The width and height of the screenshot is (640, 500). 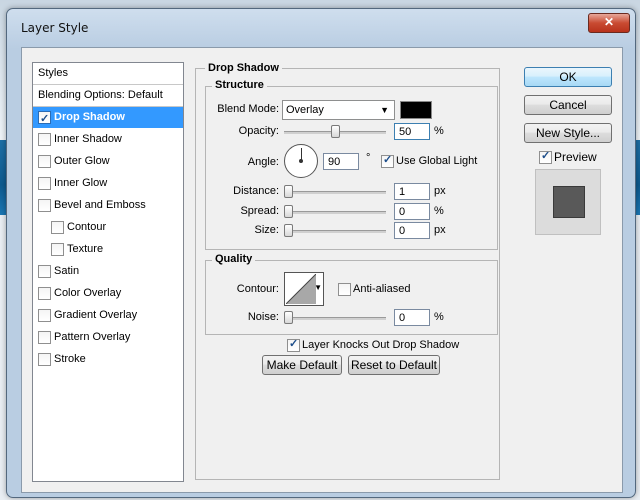 I want to click on style-item-label: Texture, so click(x=85, y=249).